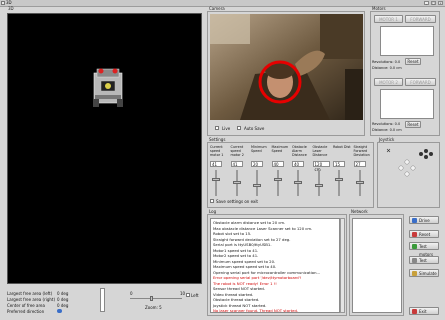  I want to click on side-button-reset: Reset, so click(424, 234).